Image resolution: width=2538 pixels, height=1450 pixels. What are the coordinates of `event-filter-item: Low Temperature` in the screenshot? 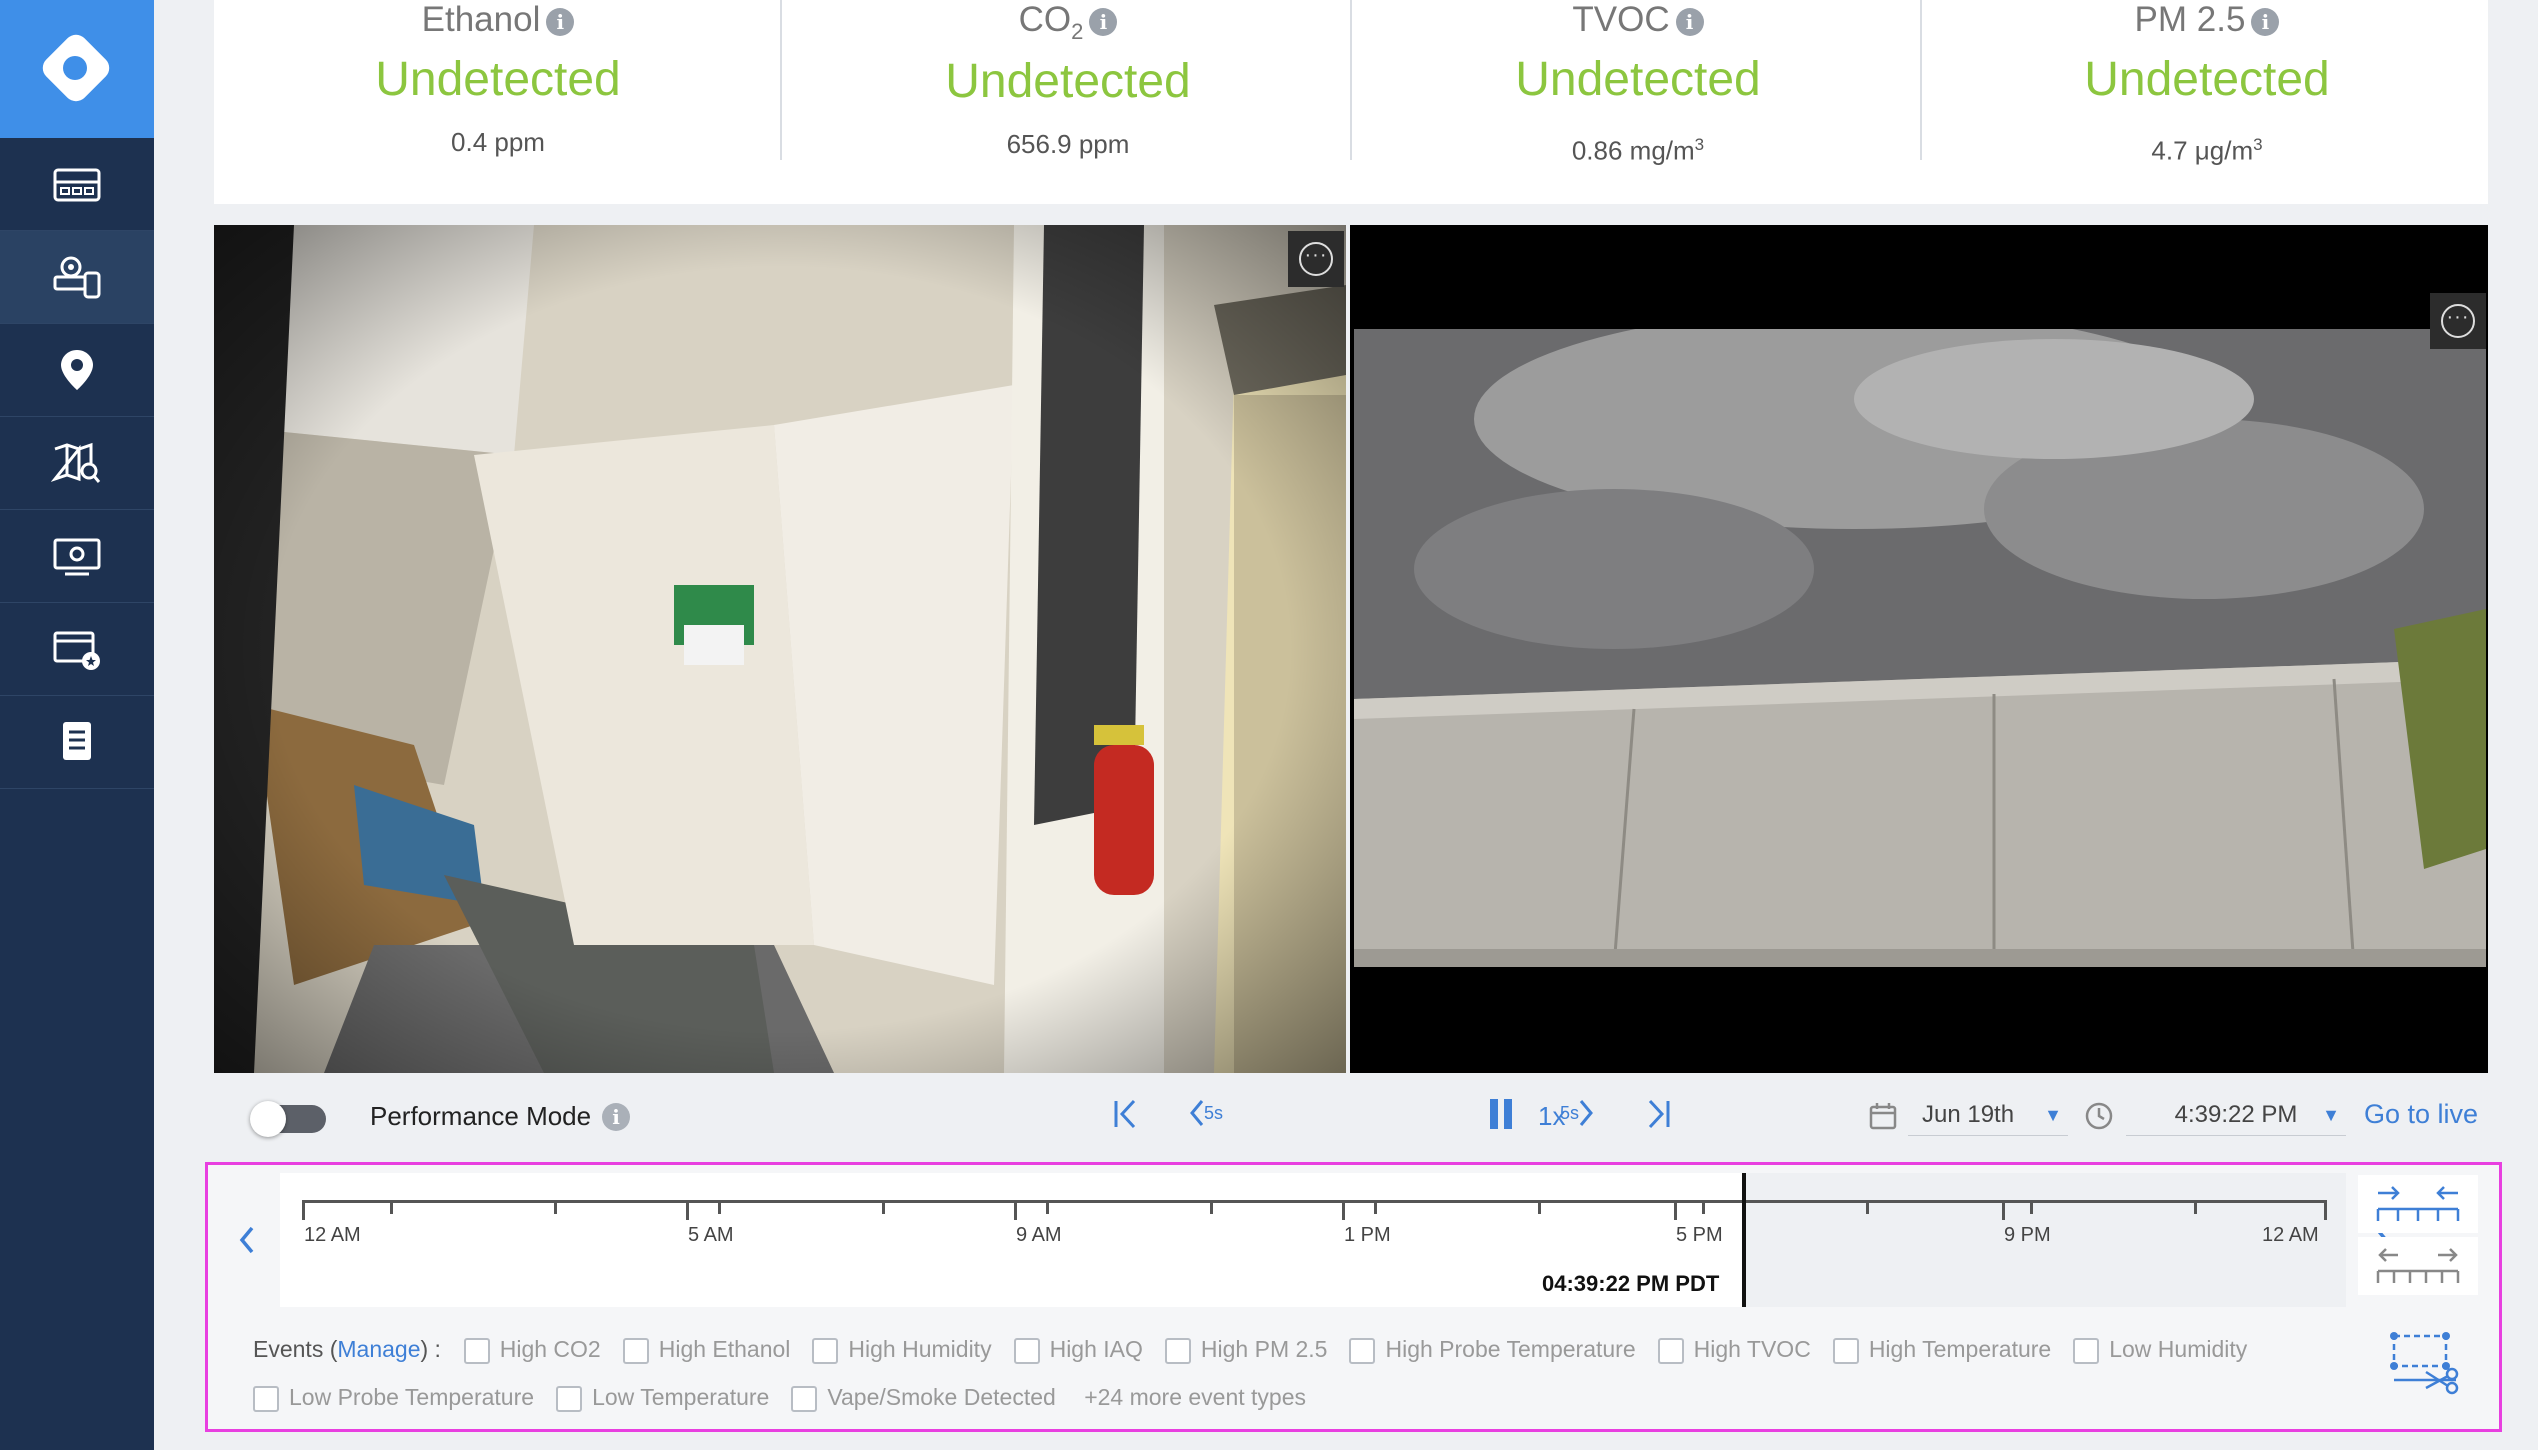 It's located at (662, 1397).